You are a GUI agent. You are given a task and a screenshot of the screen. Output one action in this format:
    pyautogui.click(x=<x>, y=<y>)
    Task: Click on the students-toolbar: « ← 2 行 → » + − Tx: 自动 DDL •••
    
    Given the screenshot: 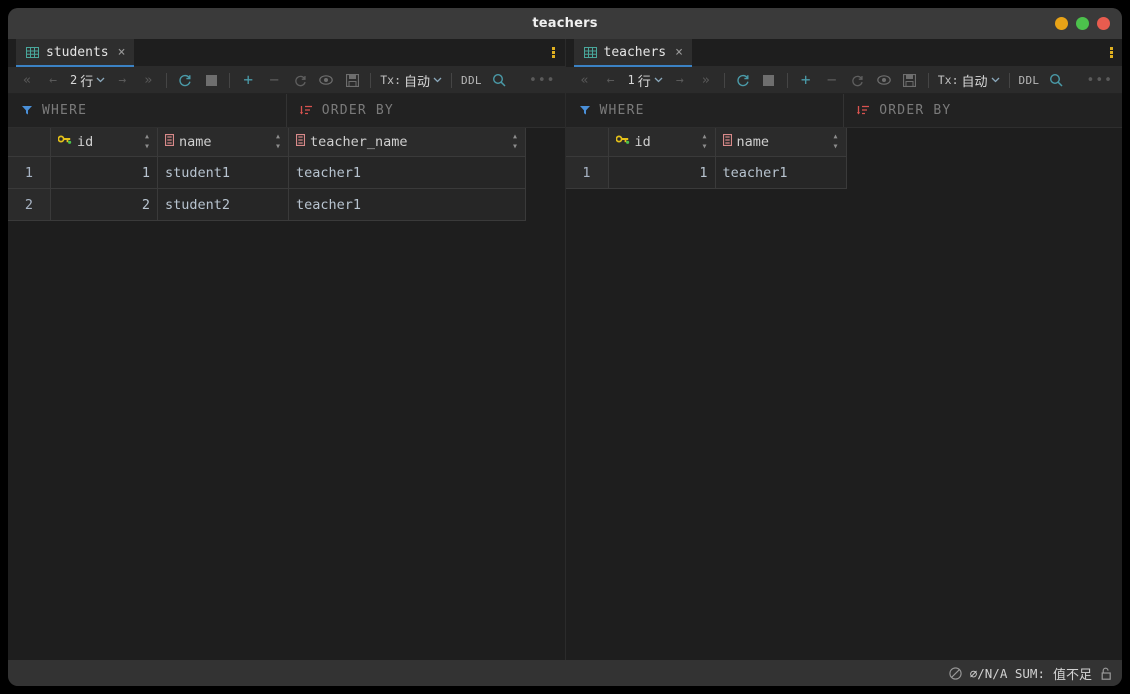 What is the action you would take?
    pyautogui.click(x=286, y=80)
    